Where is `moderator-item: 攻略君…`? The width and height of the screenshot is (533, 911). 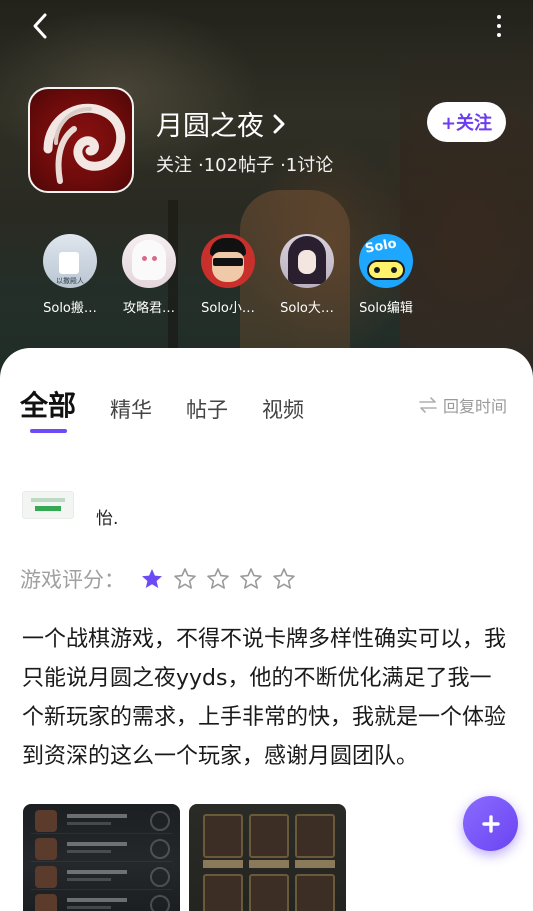 moderator-item: 攻略君… is located at coordinates (149, 275).